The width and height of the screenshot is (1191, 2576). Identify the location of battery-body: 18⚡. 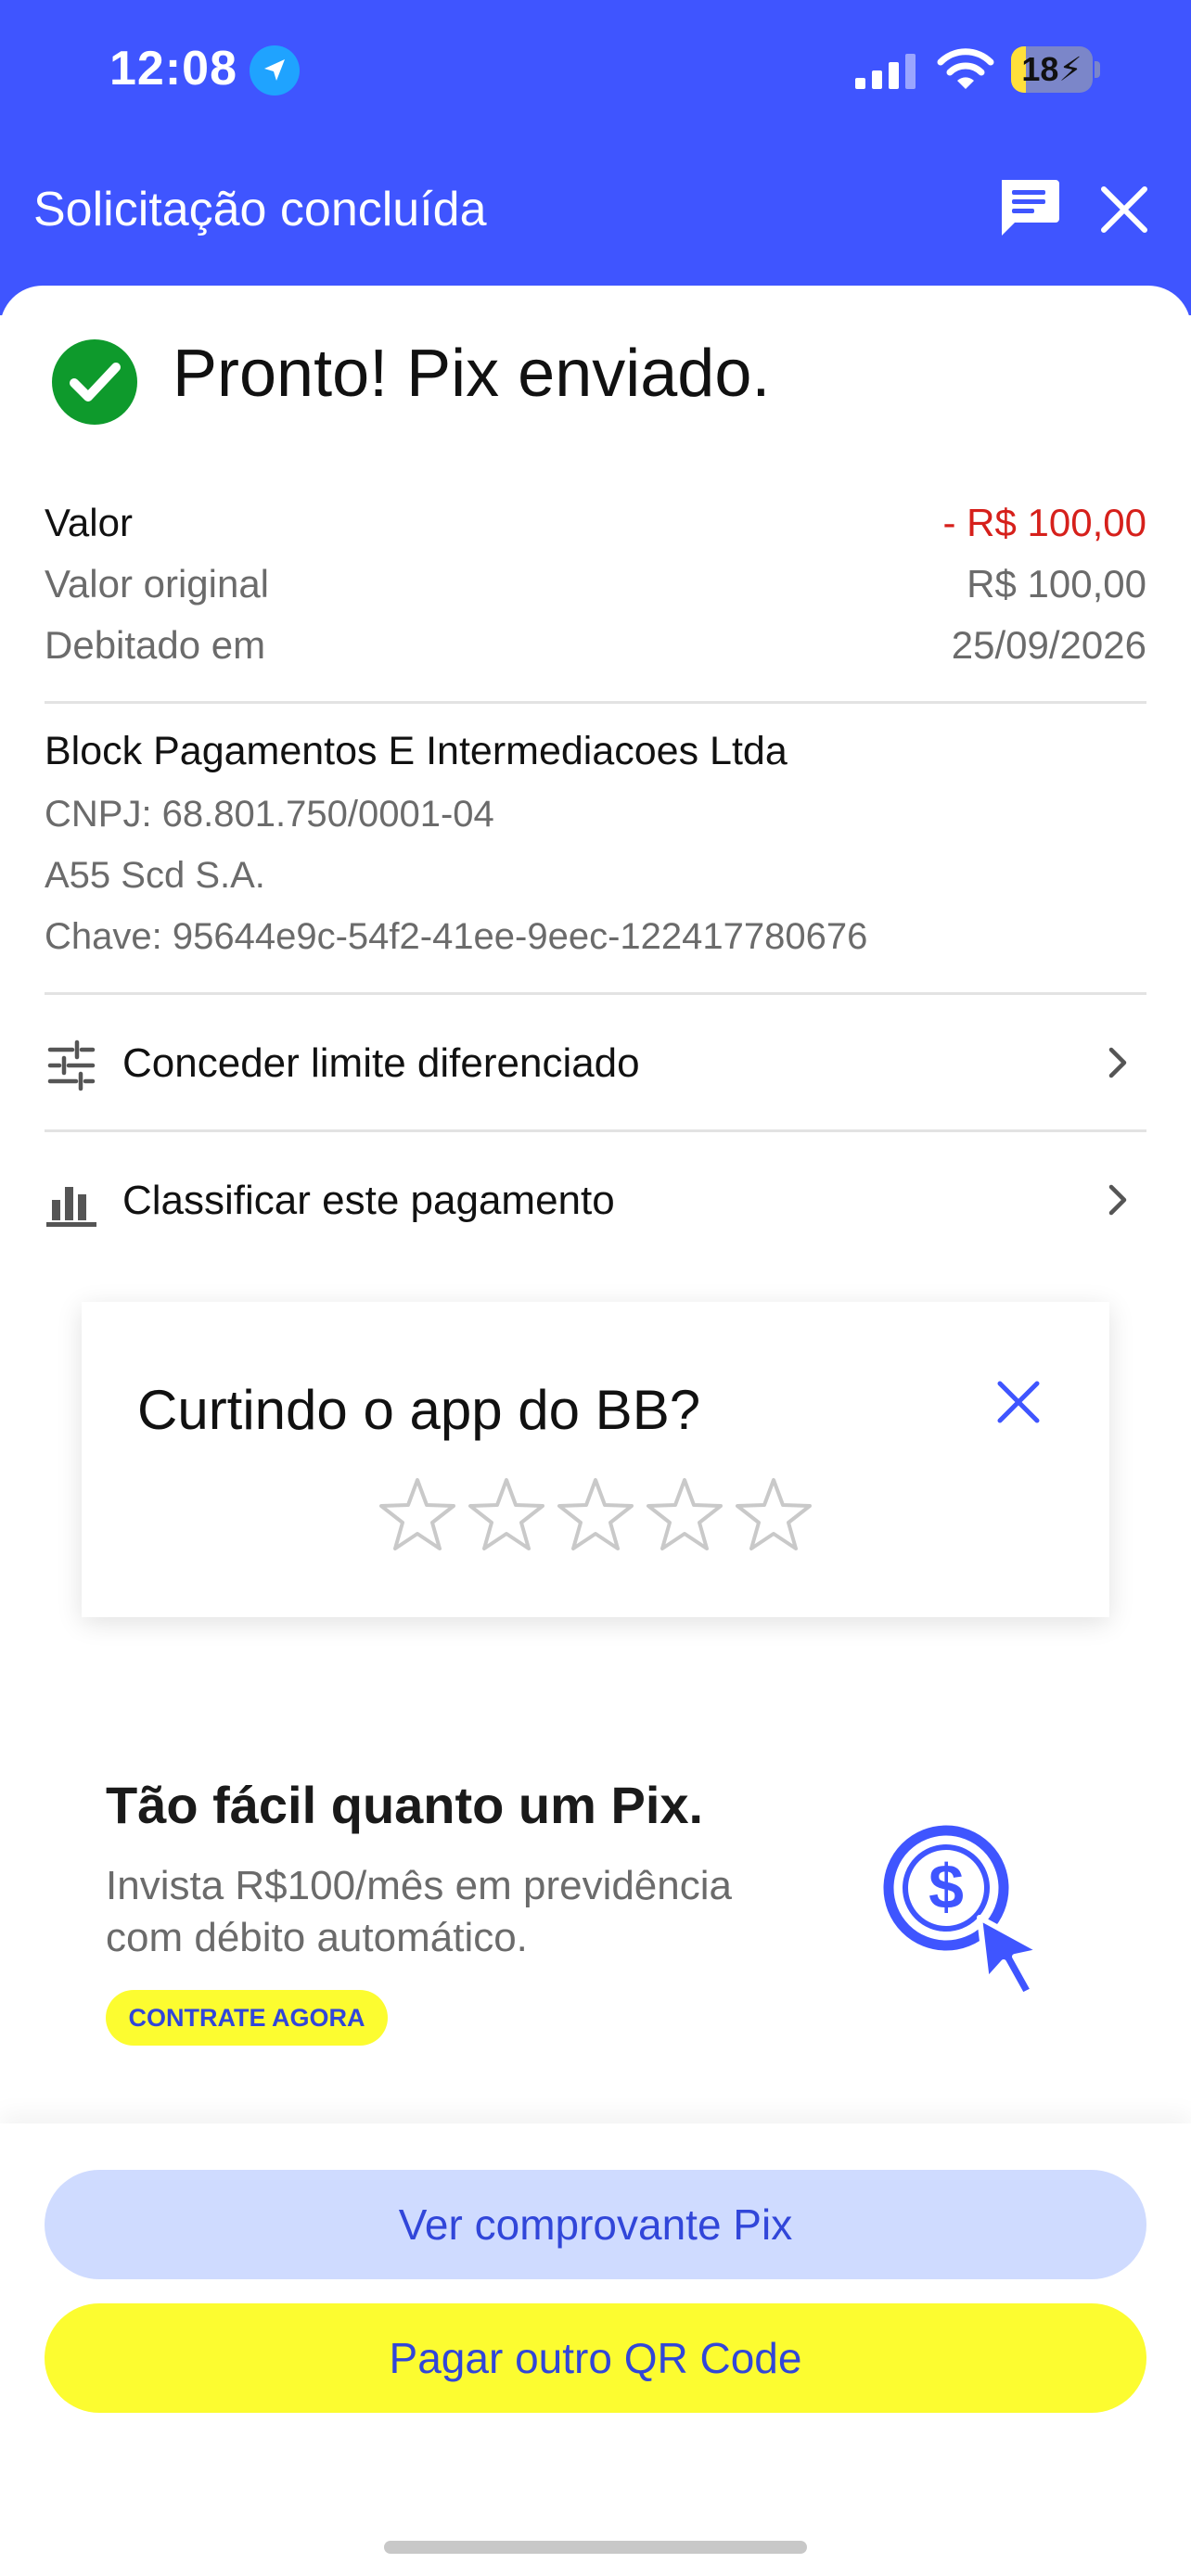
(1052, 69).